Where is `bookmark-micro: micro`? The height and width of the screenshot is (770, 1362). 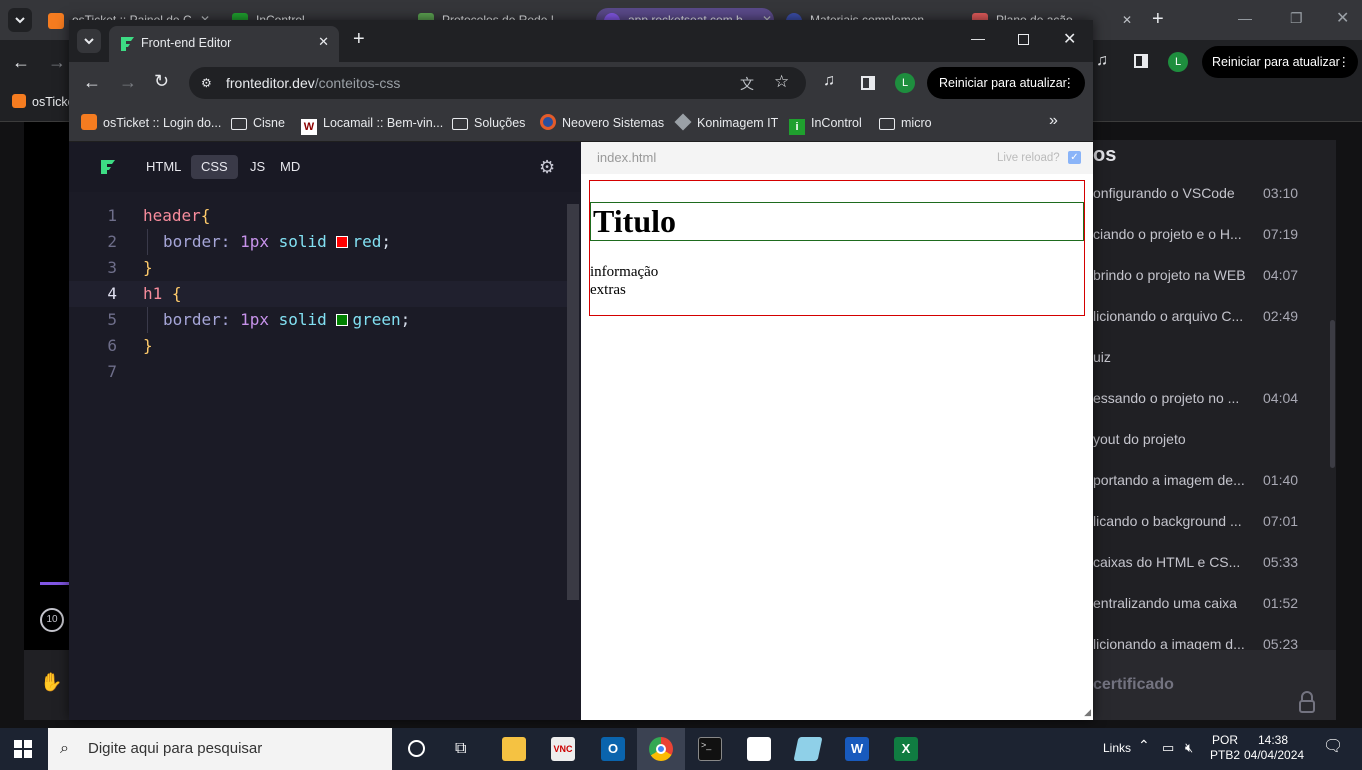
bookmark-micro: micro is located at coordinates (905, 123).